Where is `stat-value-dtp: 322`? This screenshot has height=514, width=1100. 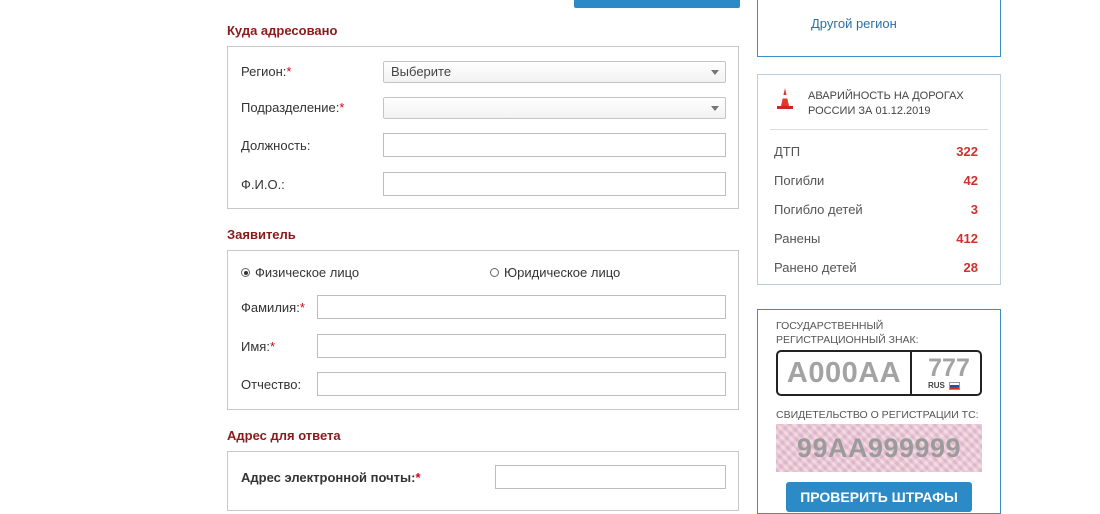 stat-value-dtp: 322 is located at coordinates (967, 151).